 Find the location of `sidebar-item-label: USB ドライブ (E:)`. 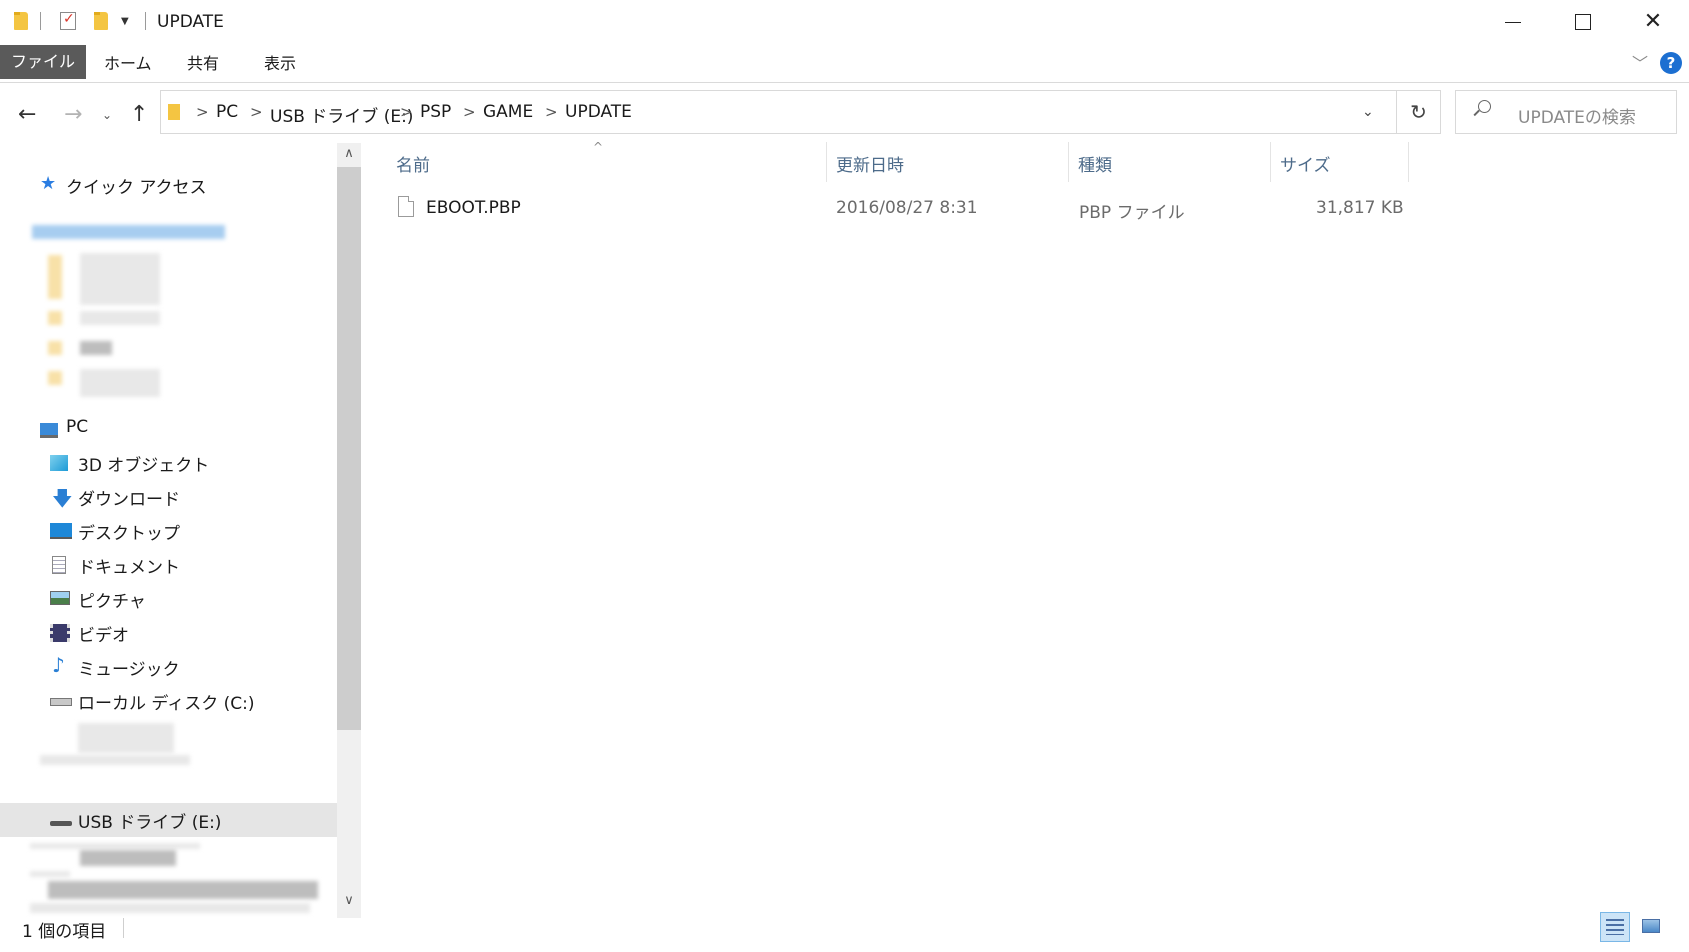

sidebar-item-label: USB ドライブ (E:) is located at coordinates (150, 823).